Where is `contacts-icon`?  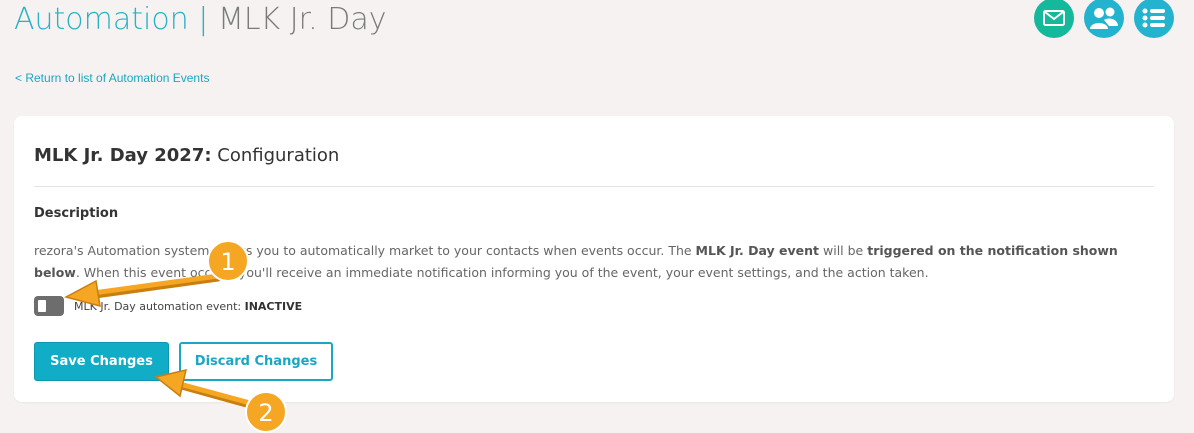
contacts-icon is located at coordinates (1104, 19).